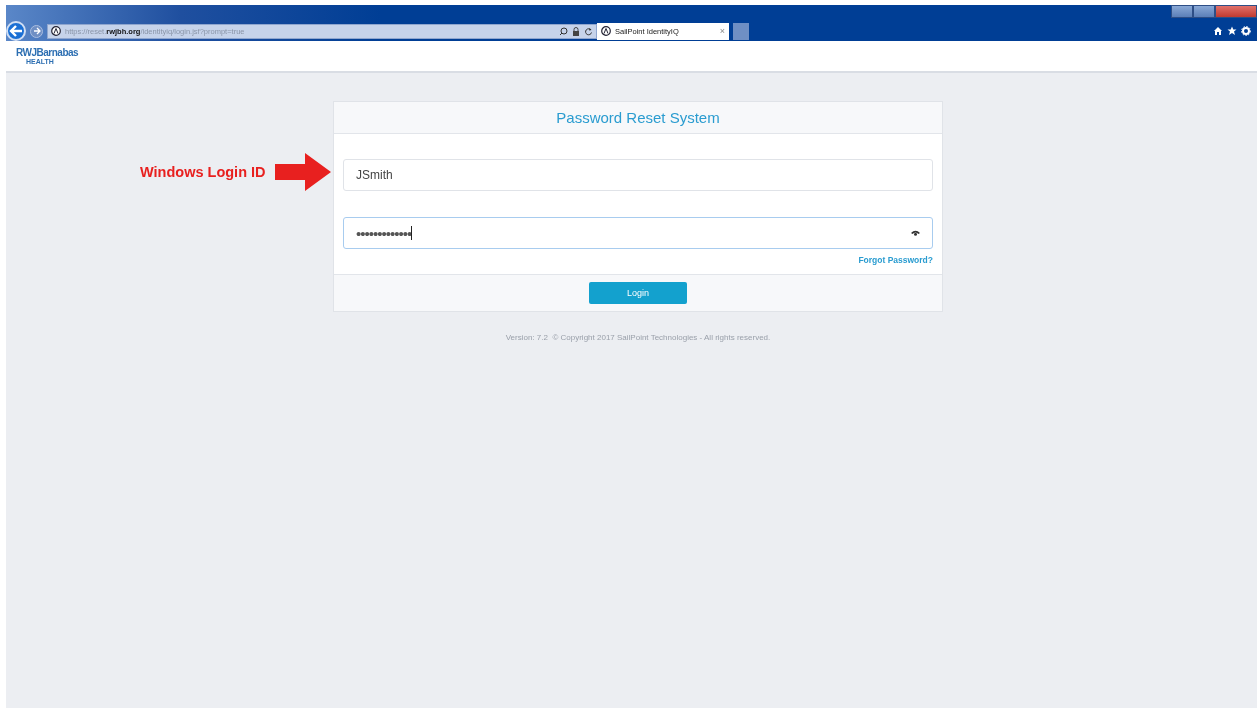  Describe the element at coordinates (203, 172) in the screenshot. I see `annotation-label: Windows Login ID` at that location.